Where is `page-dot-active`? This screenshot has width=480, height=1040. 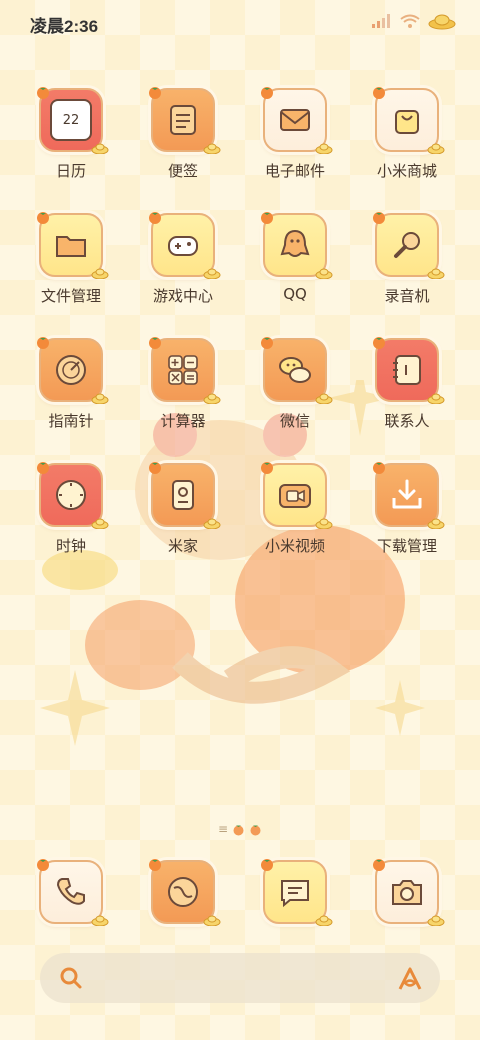
page-dot-active is located at coordinates (238, 830).